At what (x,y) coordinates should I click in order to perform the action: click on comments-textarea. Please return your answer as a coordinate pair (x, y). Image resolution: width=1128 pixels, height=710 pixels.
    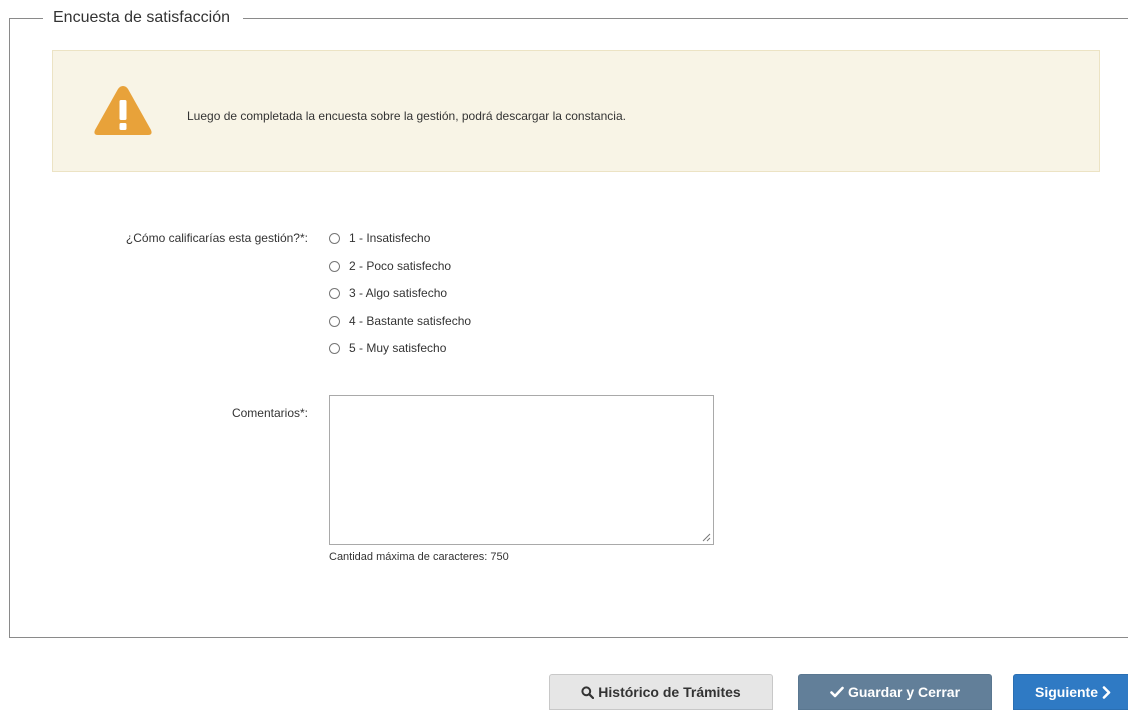
    Looking at the image, I should click on (521, 470).